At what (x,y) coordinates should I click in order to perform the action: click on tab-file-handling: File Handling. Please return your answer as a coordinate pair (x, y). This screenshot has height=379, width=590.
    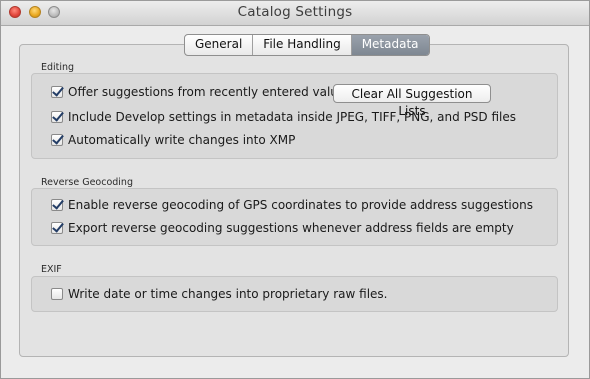
    Looking at the image, I should click on (302, 45).